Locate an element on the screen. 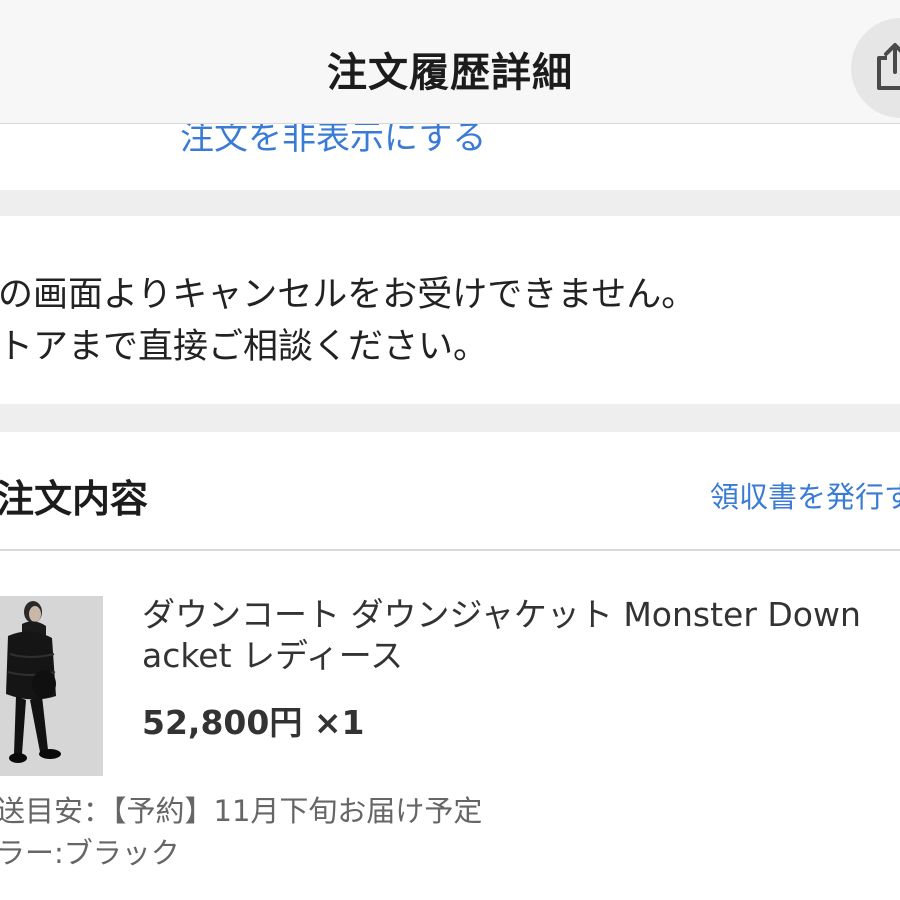 The width and height of the screenshot is (900, 900). cancel-notice-line1: の画面よりキャンセルをお受けできません。 is located at coordinates (348, 295).